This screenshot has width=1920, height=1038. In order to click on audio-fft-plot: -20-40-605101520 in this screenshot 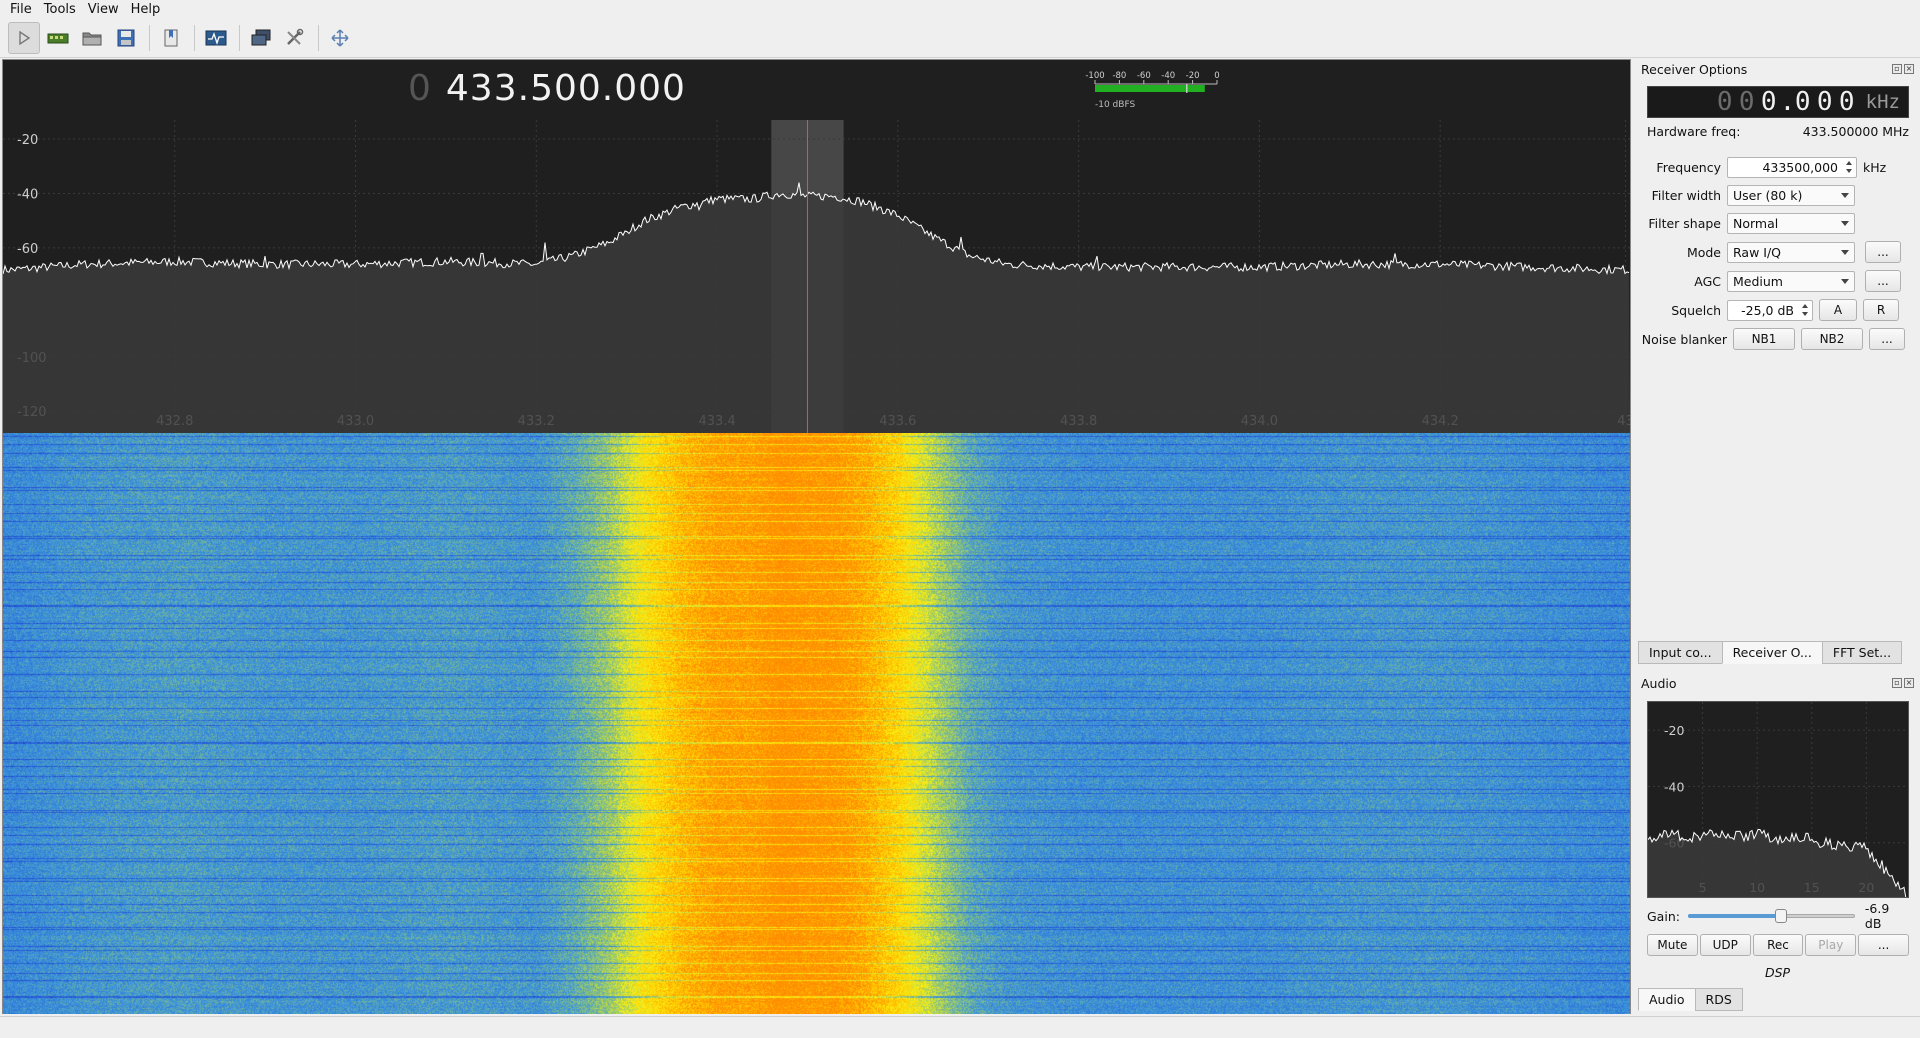, I will do `click(1778, 799)`.